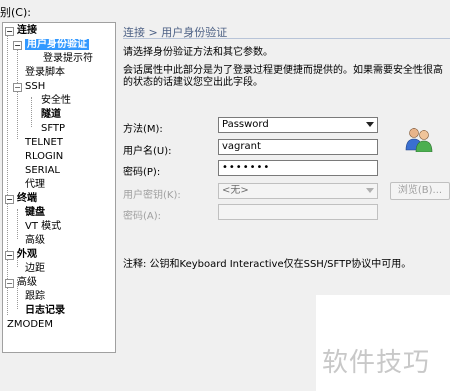 The height and width of the screenshot is (391, 450). I want to click on tree-item-serial: SERIAL, so click(42, 171).